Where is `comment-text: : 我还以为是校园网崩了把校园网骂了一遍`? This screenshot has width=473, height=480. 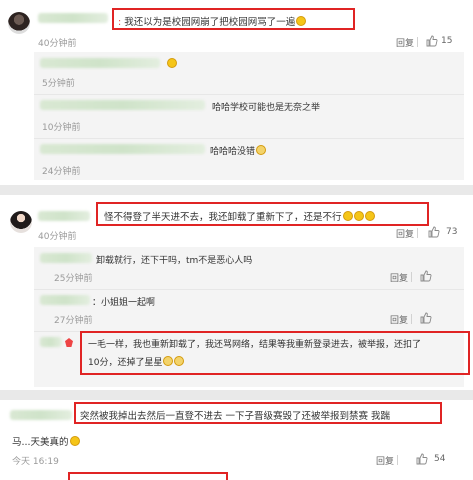 comment-text: : 我还以为是校园网崩了把校园网骂了一遍 is located at coordinates (212, 21).